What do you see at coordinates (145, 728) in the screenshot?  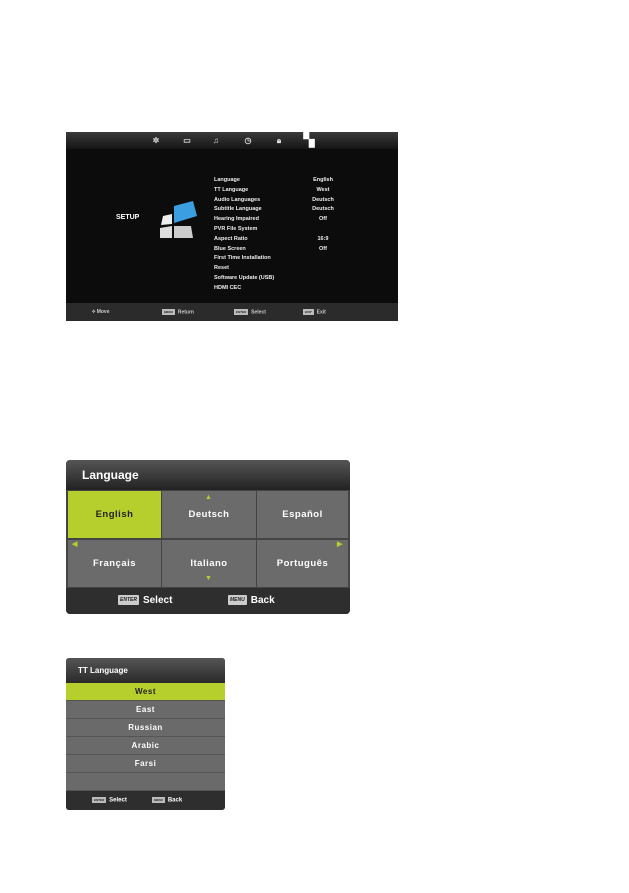 I see `tt-language-option: Russian` at bounding box center [145, 728].